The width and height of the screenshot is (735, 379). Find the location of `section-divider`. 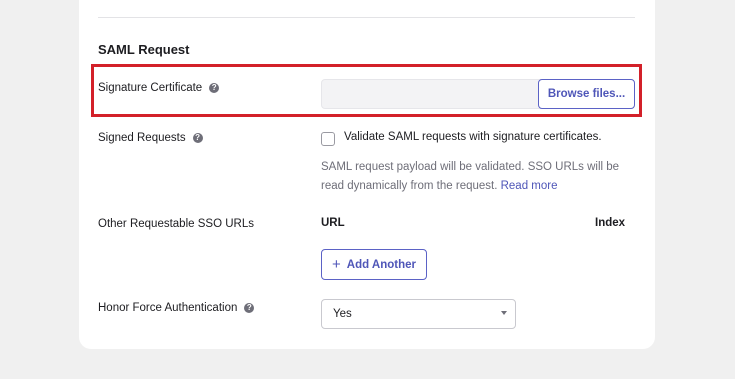

section-divider is located at coordinates (366, 17).